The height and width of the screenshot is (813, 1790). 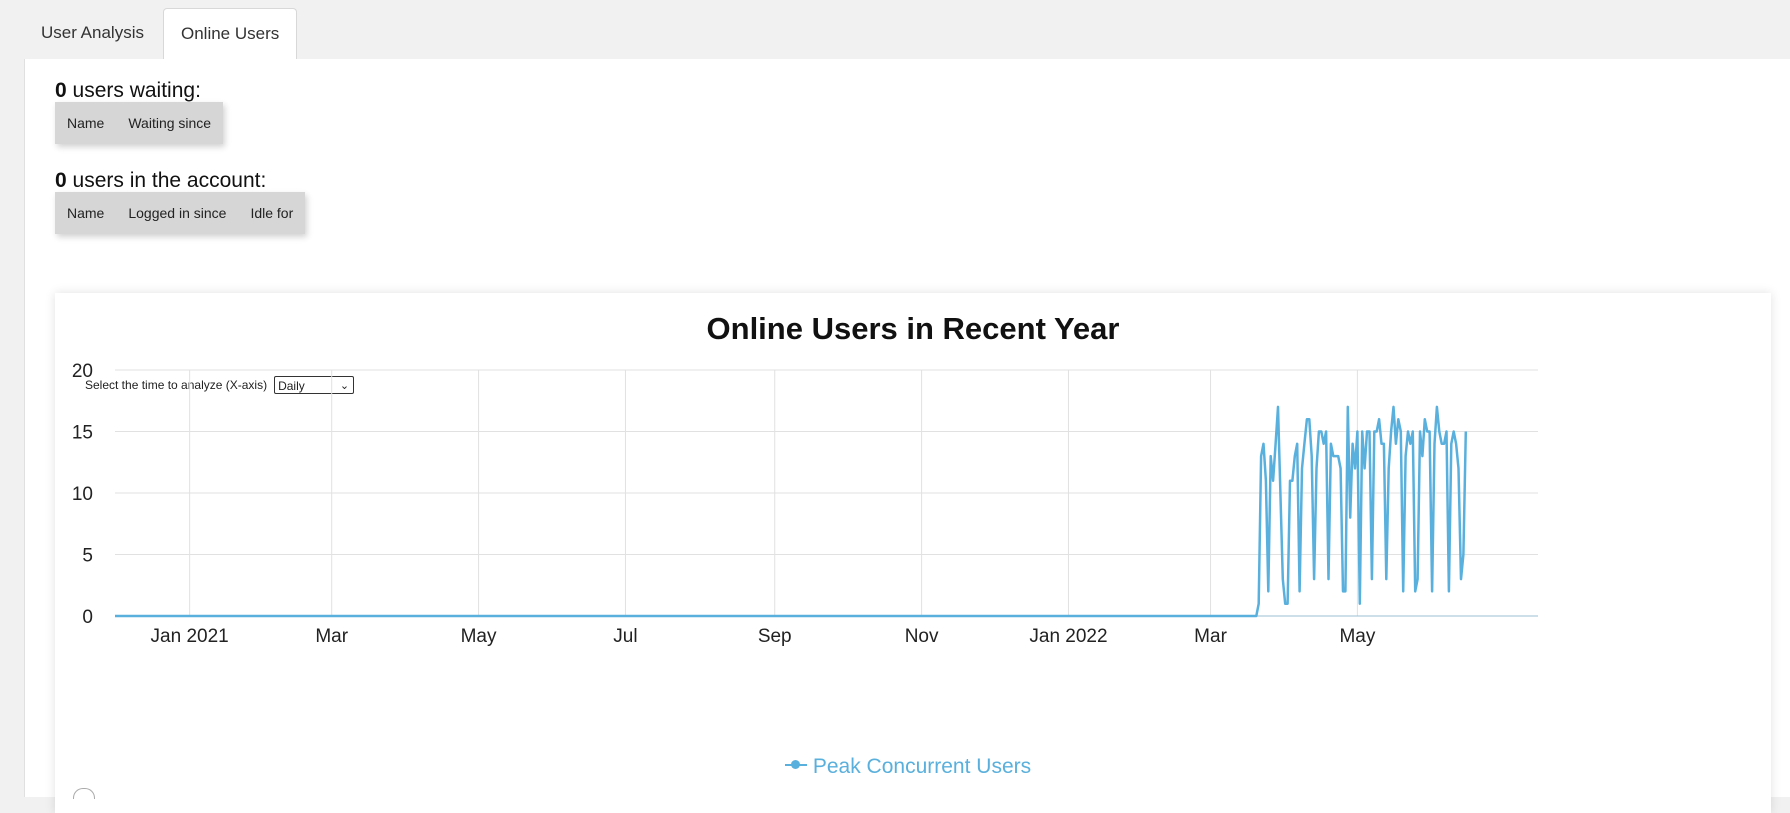 I want to click on chart-legend: Peak Concurrent Users, so click(x=907, y=767).